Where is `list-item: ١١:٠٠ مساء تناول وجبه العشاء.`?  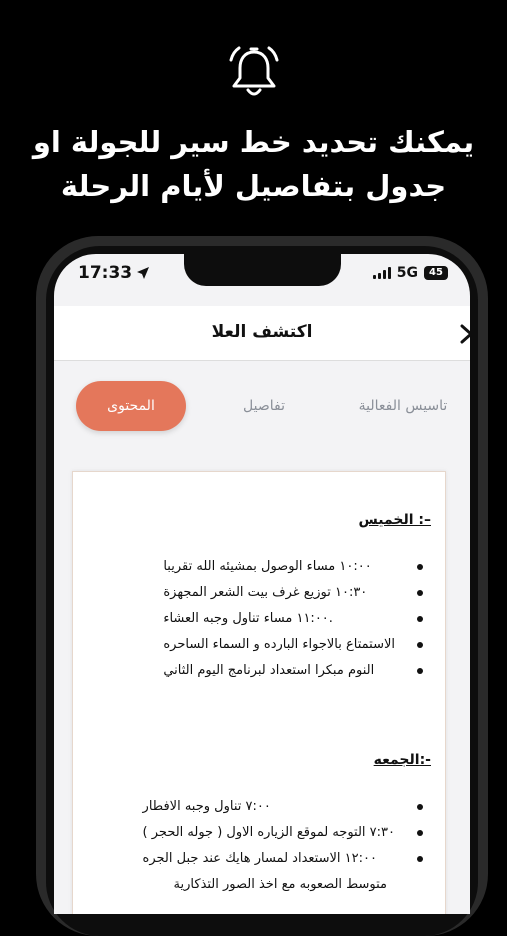
list-item: ١١:٠٠ مساء تناول وجبه العشاء. is located at coordinates (297, 619).